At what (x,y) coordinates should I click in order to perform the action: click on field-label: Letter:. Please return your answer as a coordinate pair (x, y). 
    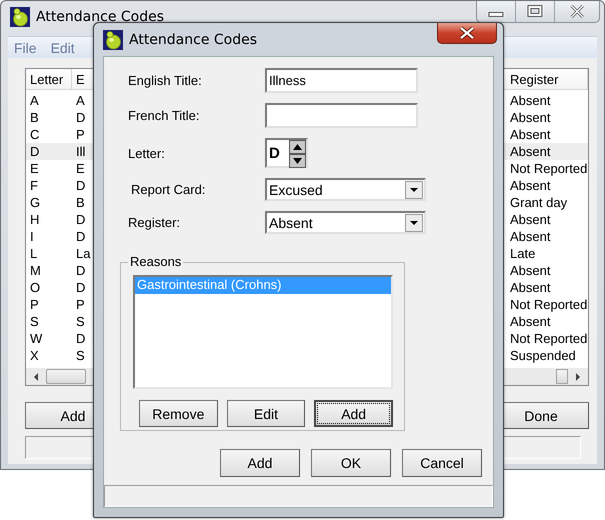
    Looking at the image, I should click on (147, 153).